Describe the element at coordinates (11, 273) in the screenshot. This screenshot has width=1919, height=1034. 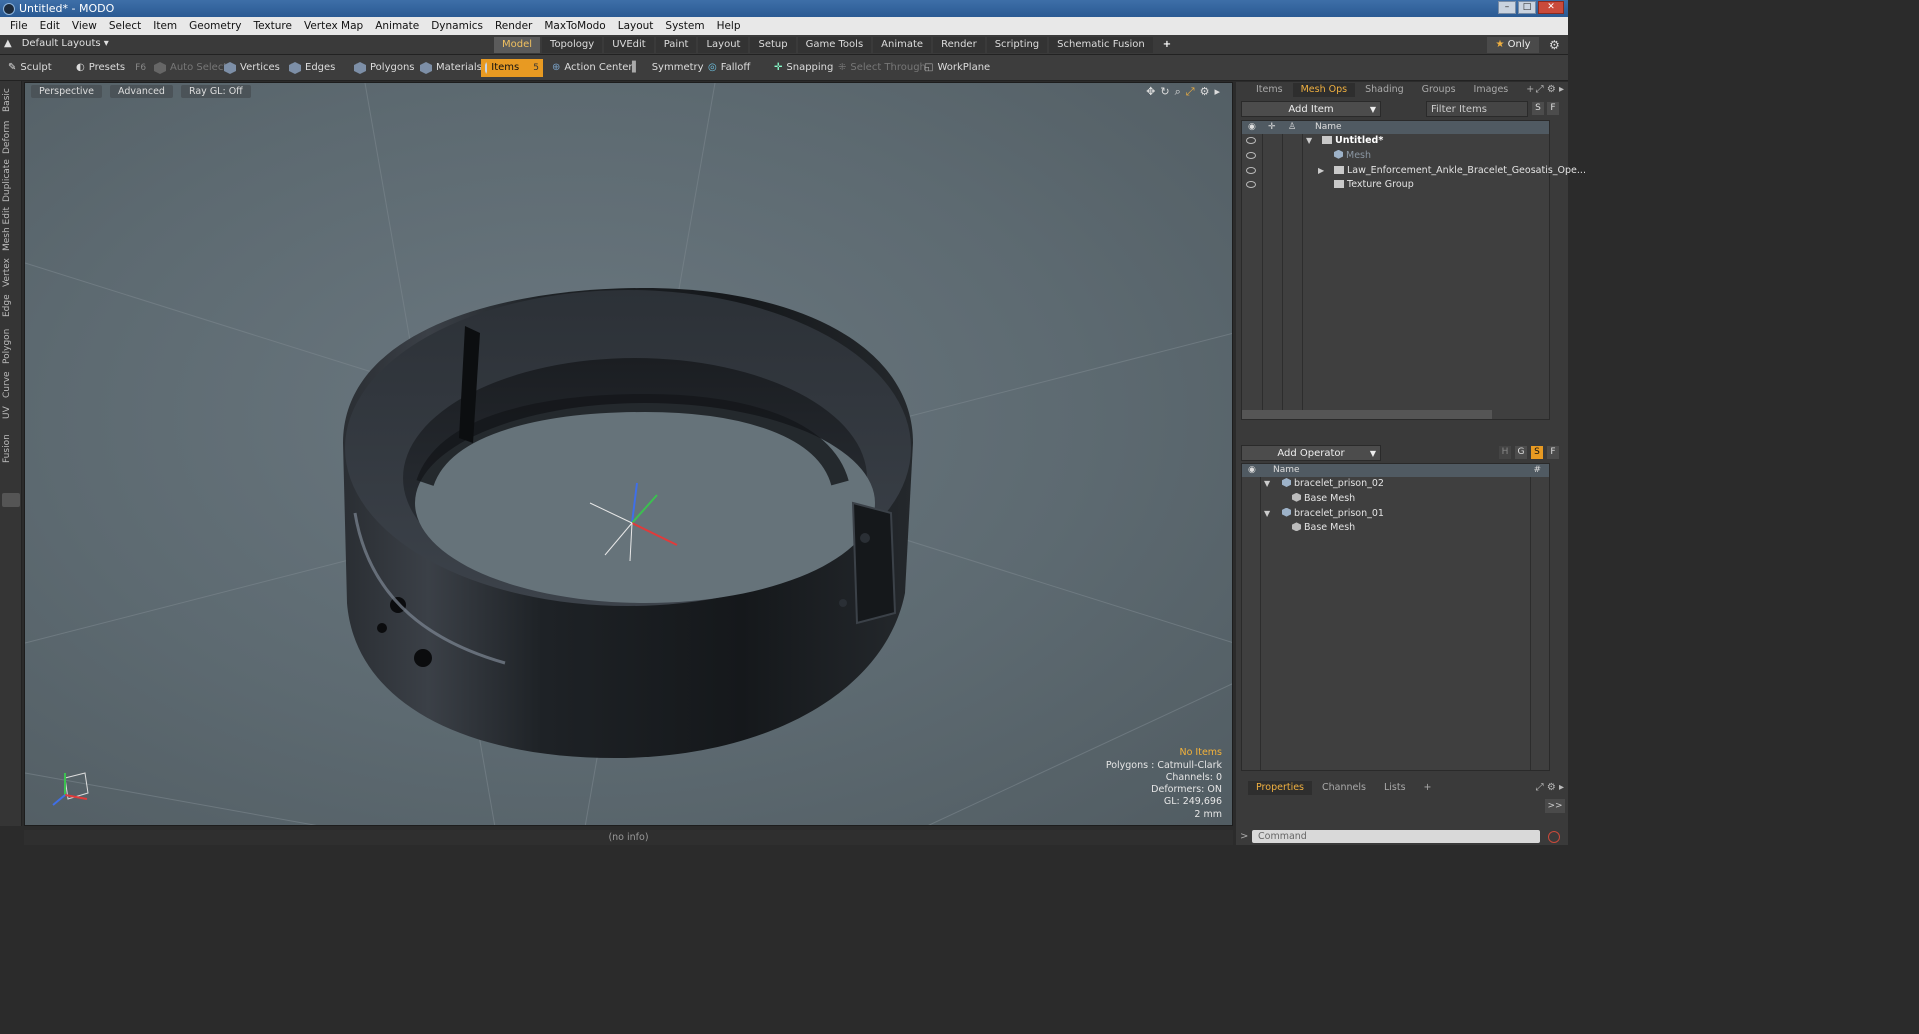
I see `tooltab-vertex: Vertex` at that location.